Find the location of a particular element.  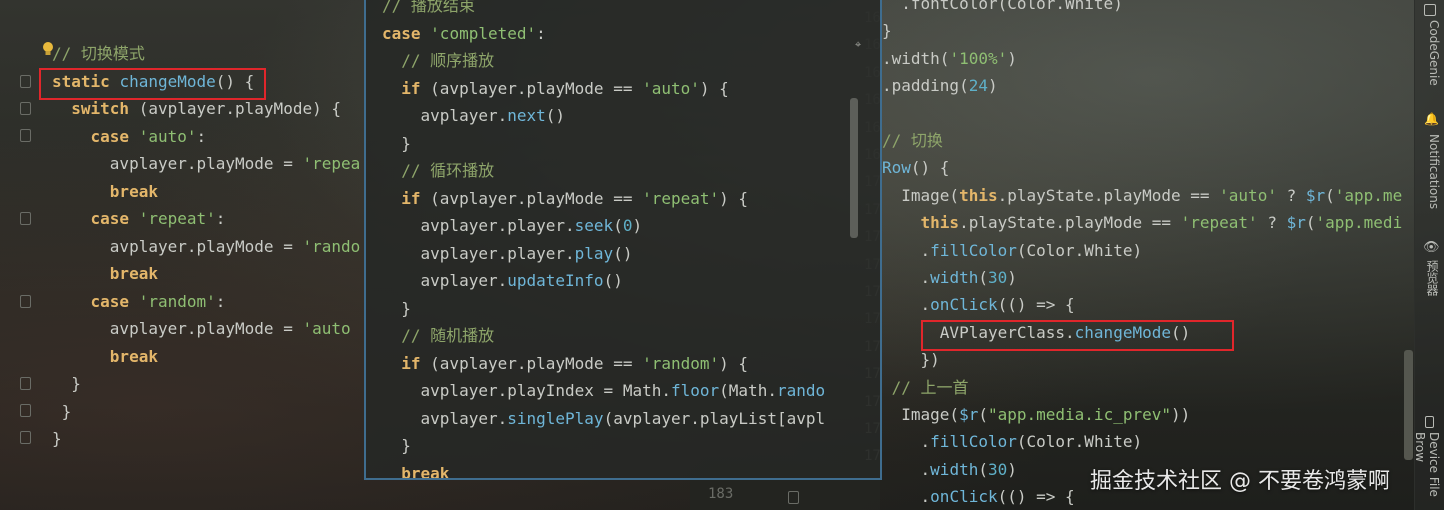

code-line: // 顺序播放 is located at coordinates (438, 60).